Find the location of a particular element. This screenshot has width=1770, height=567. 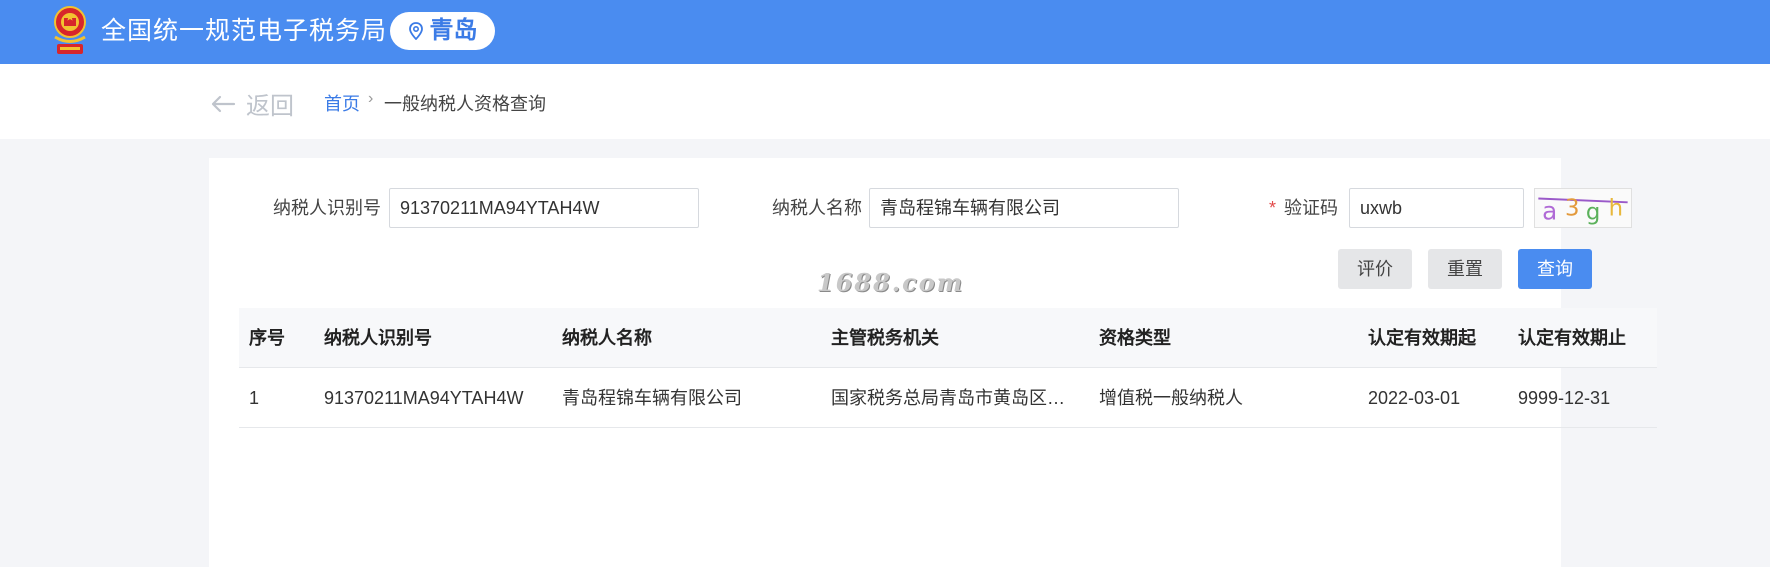

city-name: 青岛 is located at coordinates (453, 30).